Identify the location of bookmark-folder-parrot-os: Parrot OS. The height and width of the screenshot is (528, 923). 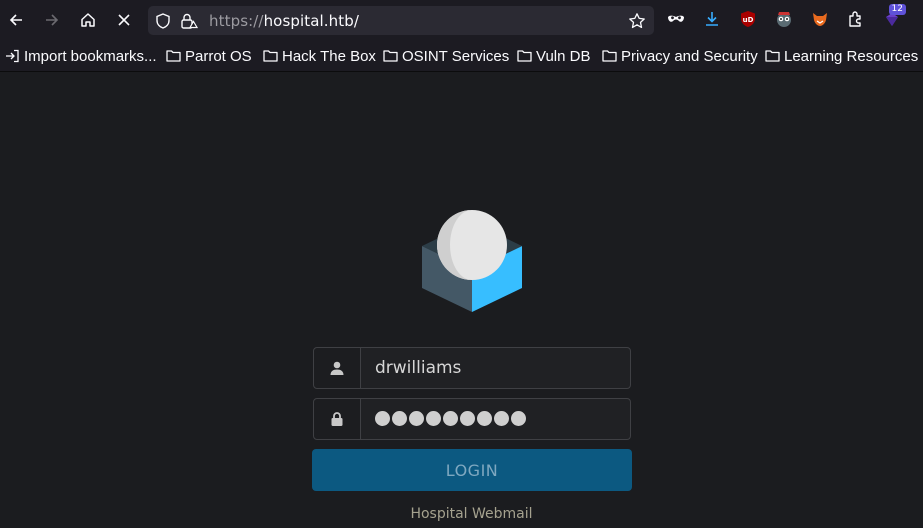
(209, 56).